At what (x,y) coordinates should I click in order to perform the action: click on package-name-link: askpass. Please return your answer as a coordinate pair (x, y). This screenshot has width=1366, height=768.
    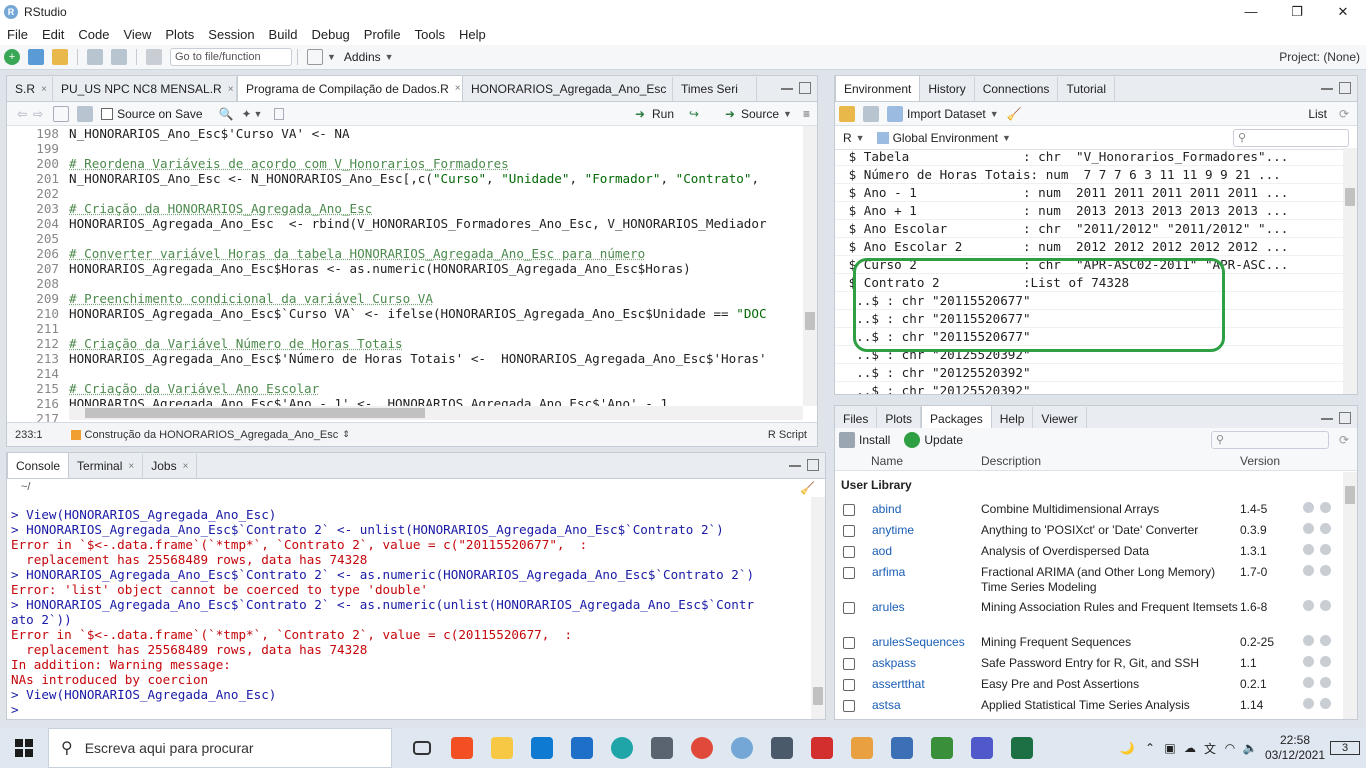
    Looking at the image, I should click on (894, 663).